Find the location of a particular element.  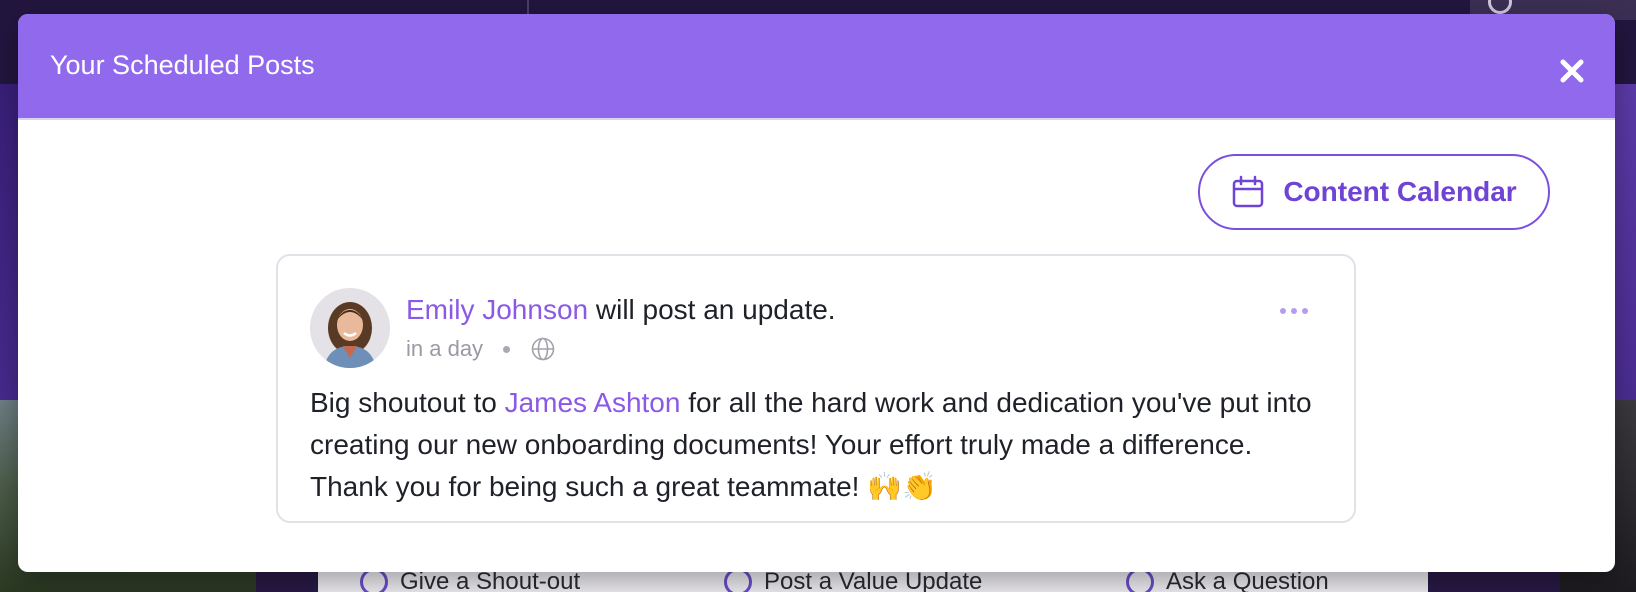

meta-separator is located at coordinates (507, 349).